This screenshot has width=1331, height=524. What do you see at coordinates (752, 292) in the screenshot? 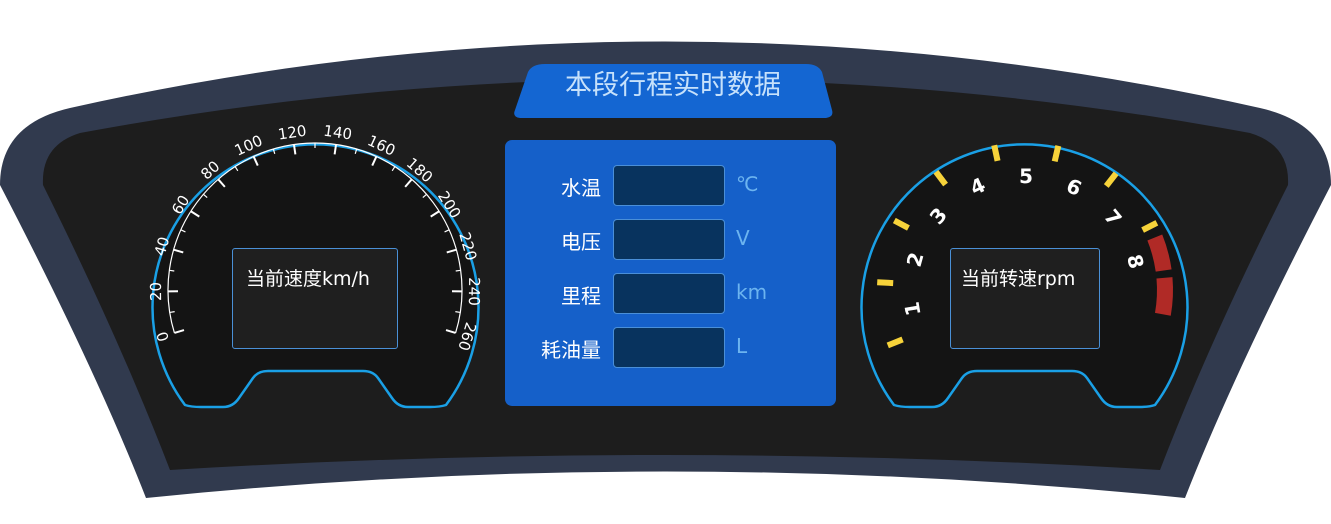
I see `mileage-unit: km` at bounding box center [752, 292].